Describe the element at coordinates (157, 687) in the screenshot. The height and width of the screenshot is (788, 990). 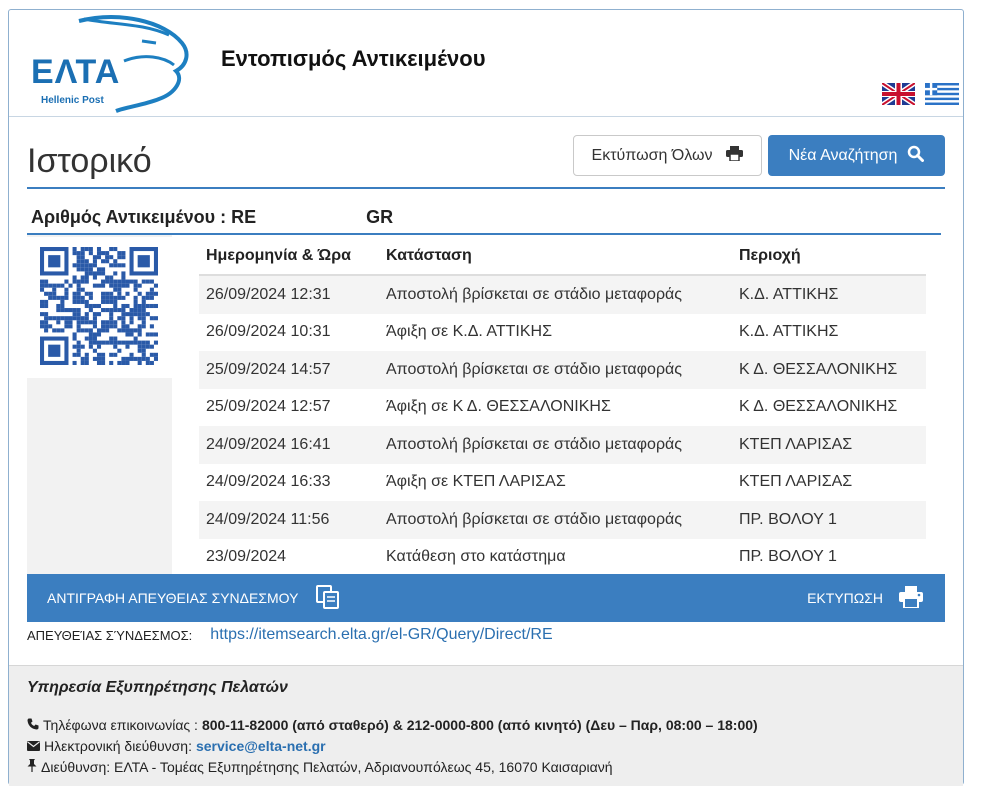
I see `customer-service-title: Υπηρεσία Εξυπηρέτησης Πελατών` at that location.